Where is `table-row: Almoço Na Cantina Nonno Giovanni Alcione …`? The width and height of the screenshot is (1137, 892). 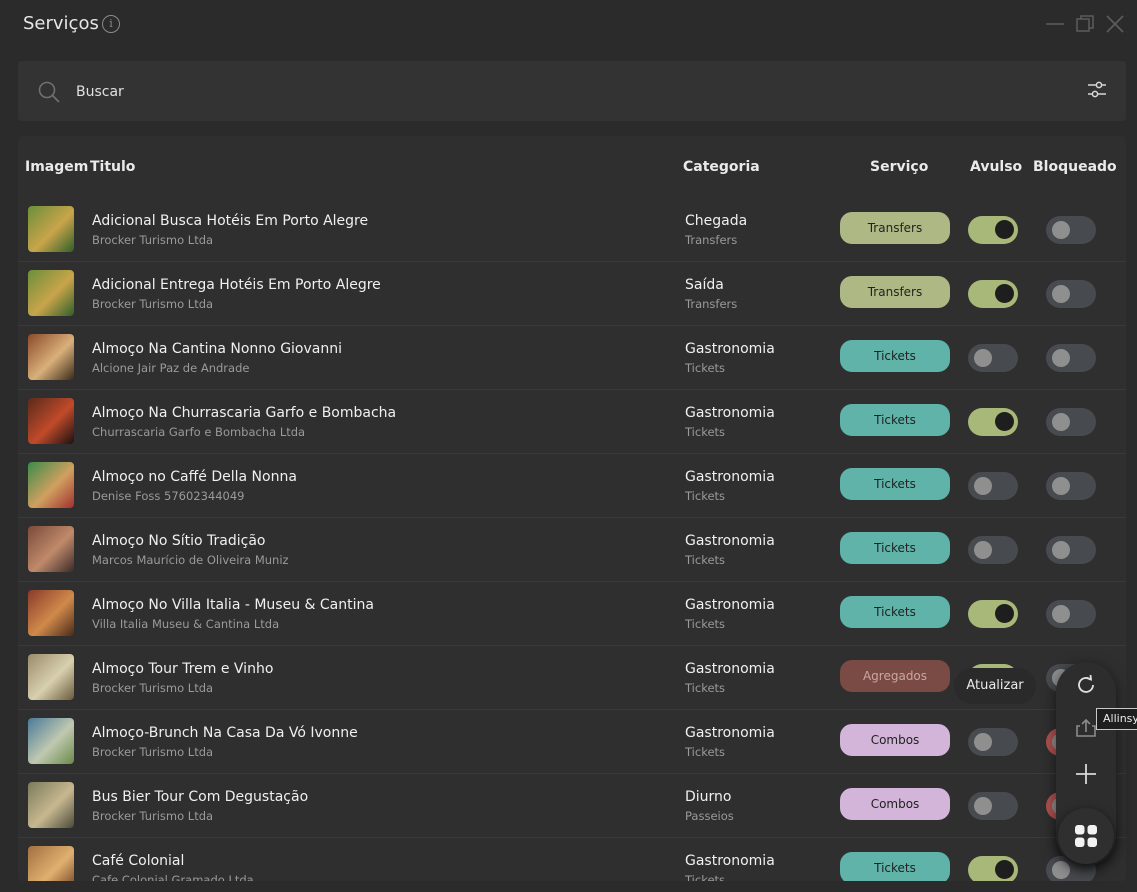 table-row: Almoço Na Cantina Nonno Giovanni Alcione … is located at coordinates (572, 358).